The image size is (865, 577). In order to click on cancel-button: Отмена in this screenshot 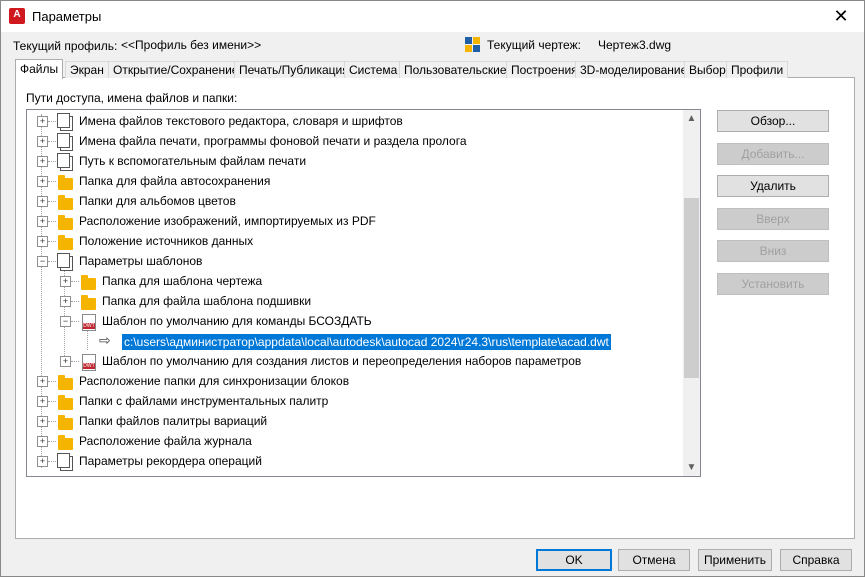, I will do `click(654, 560)`.